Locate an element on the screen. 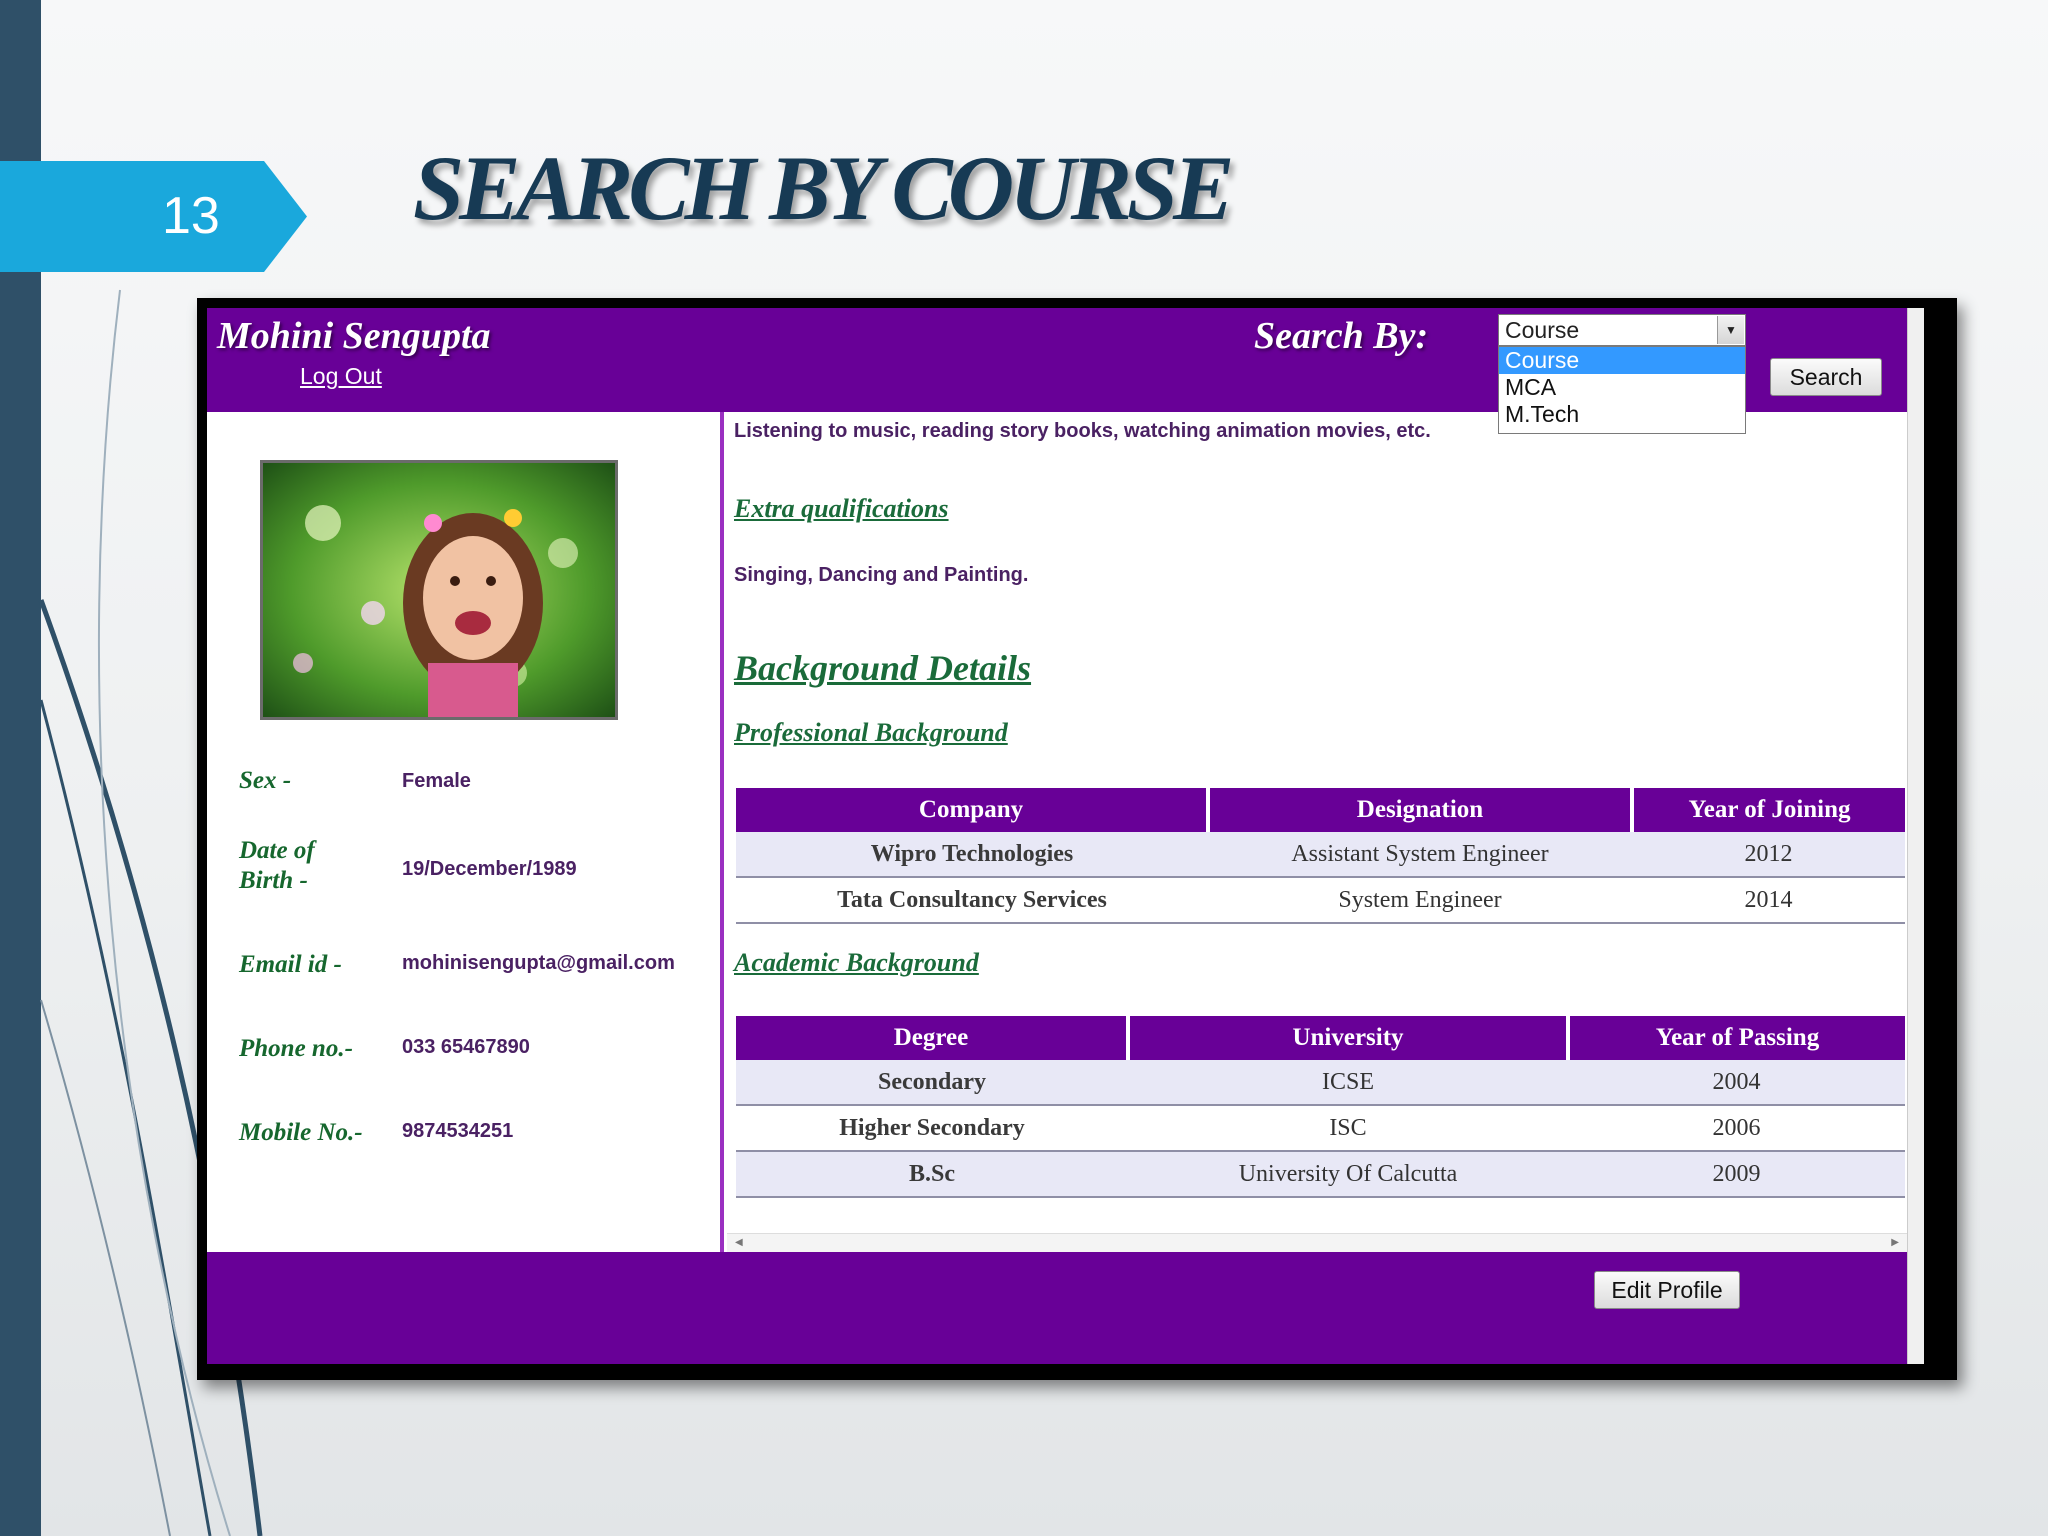  user-name: Mohini Sengupta is located at coordinates (354, 336).